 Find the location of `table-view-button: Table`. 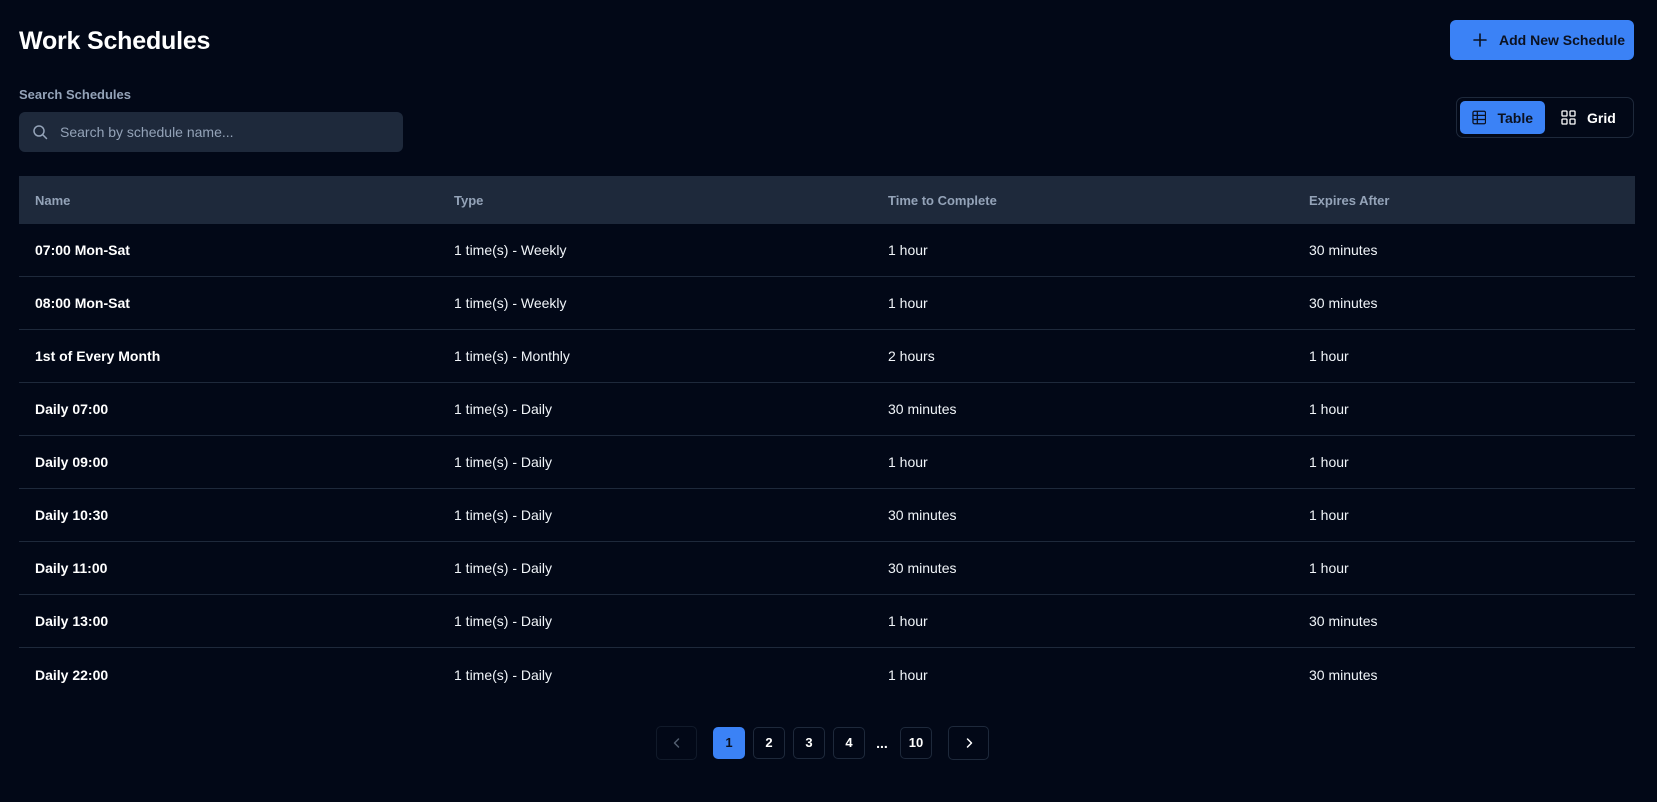

table-view-button: Table is located at coordinates (1502, 117).